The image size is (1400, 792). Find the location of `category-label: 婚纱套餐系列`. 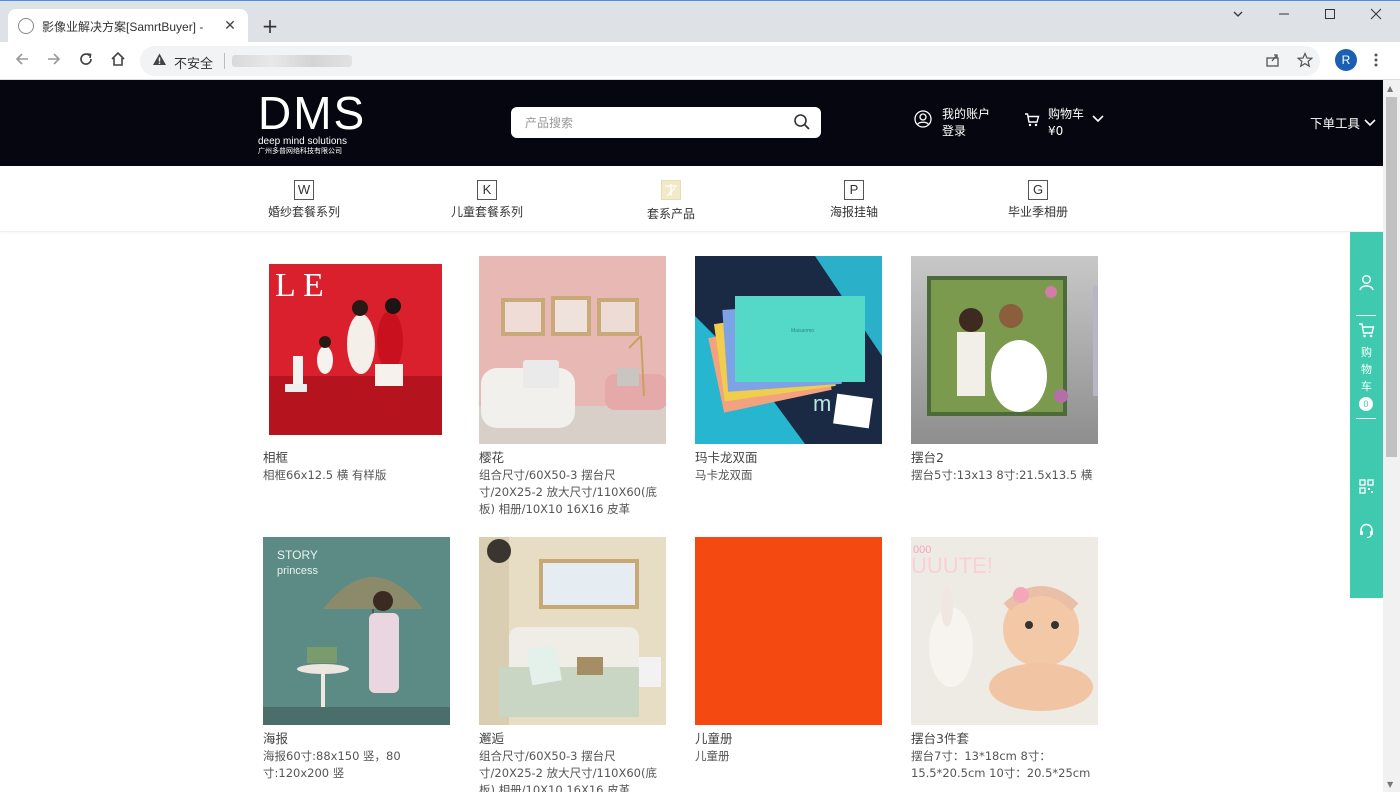

category-label: 婚纱套餐系列 is located at coordinates (303, 212).